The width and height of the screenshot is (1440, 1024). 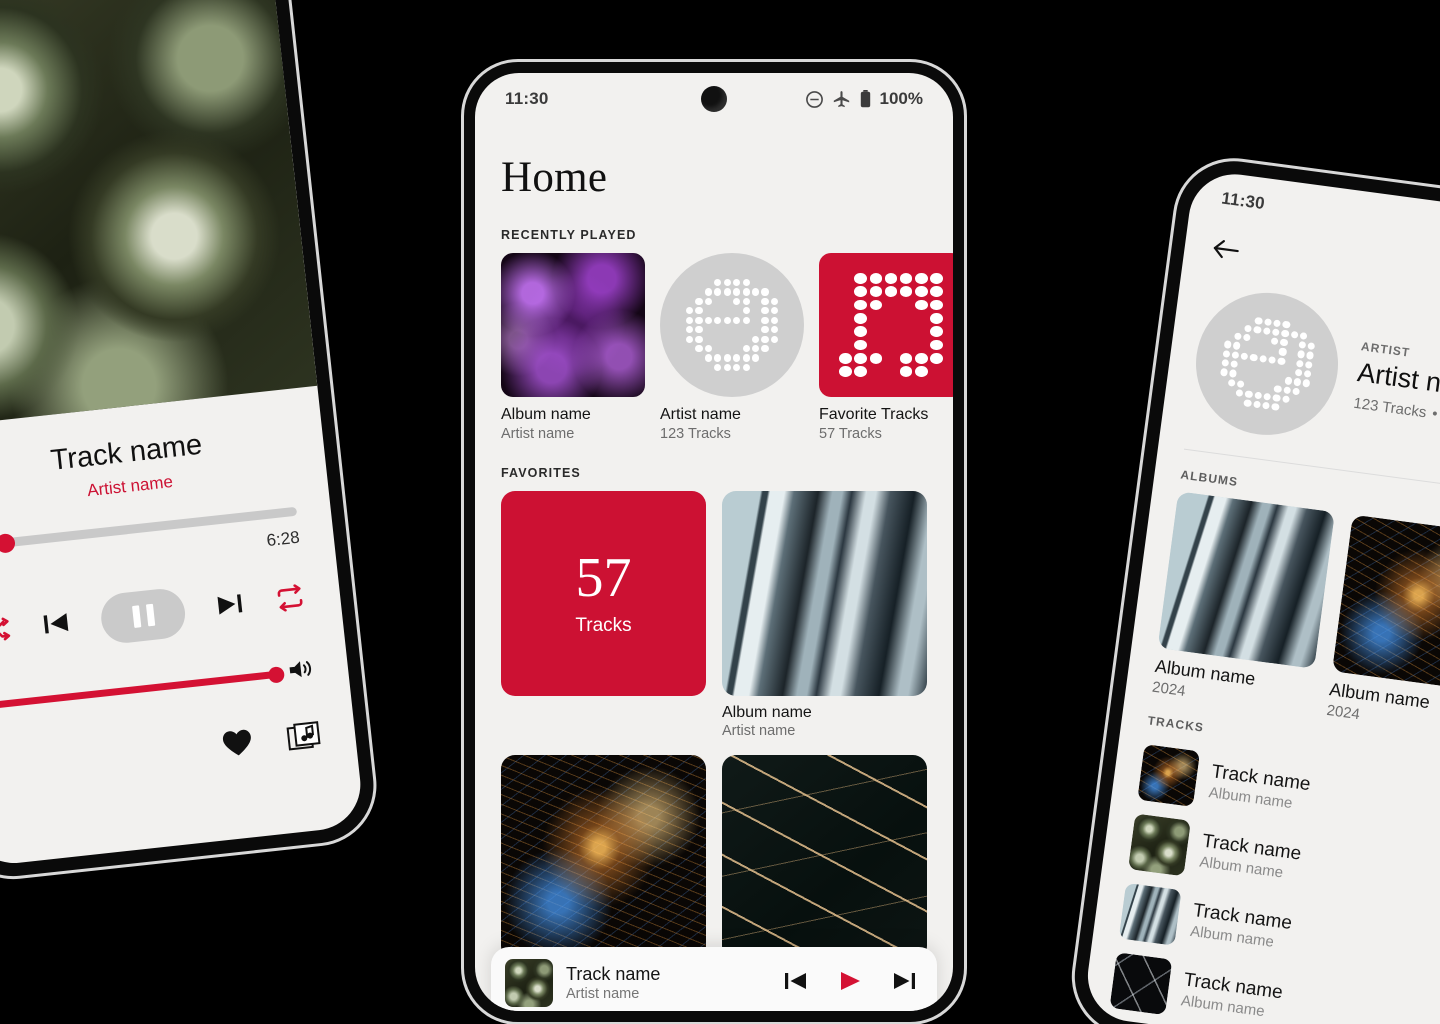 What do you see at coordinates (824, 615) in the screenshot?
I see `favorites-album-card: Album name Artist name` at bounding box center [824, 615].